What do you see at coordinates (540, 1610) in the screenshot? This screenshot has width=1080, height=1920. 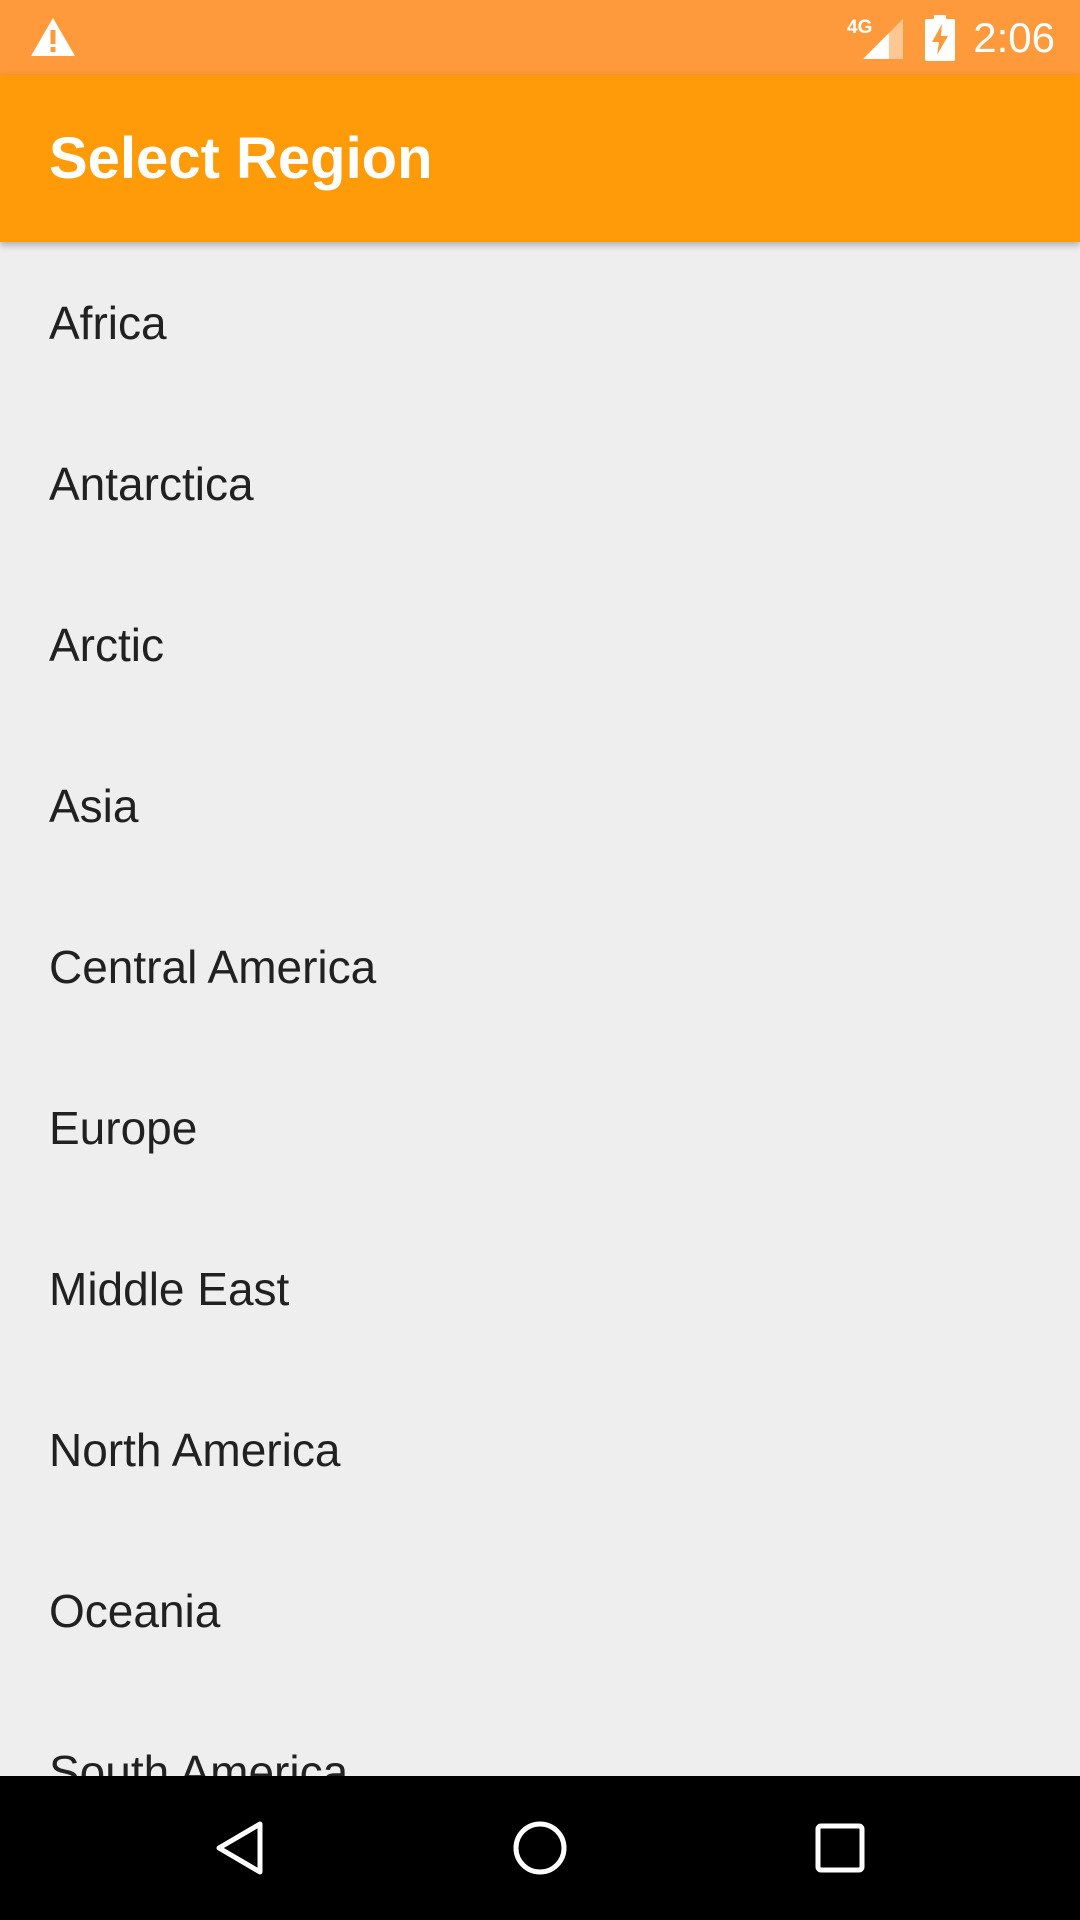 I see `region-item-oceania: Oceania` at bounding box center [540, 1610].